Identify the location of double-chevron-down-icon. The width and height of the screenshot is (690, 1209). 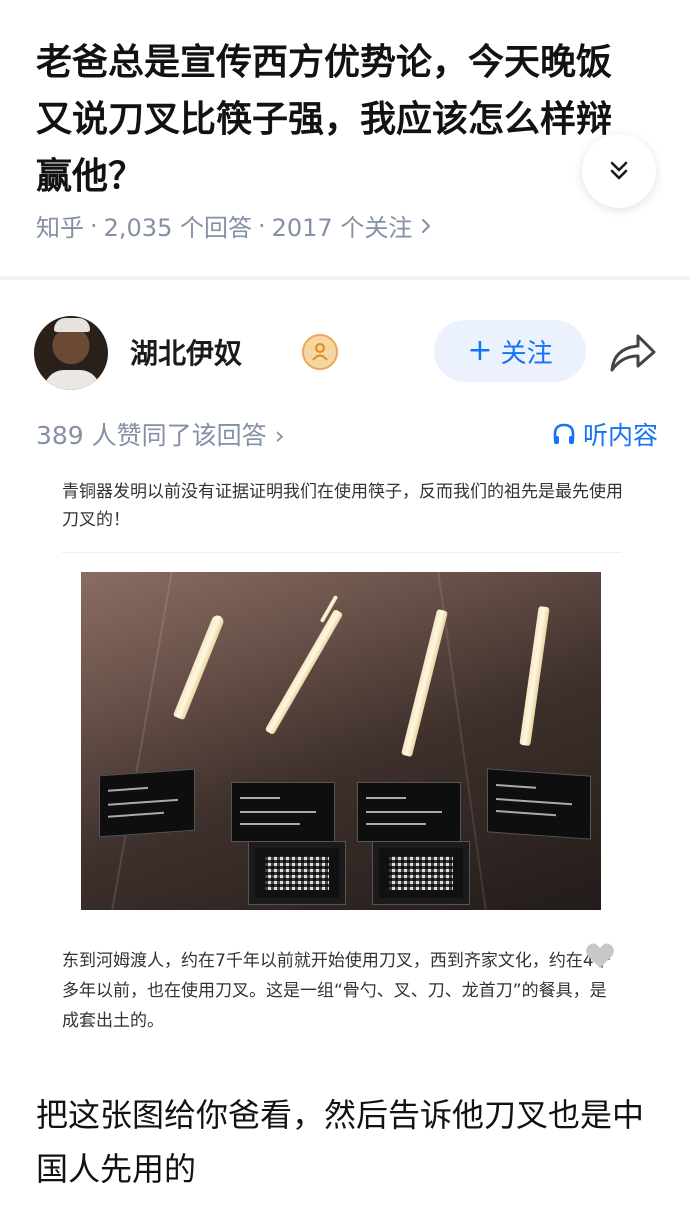
(619, 170).